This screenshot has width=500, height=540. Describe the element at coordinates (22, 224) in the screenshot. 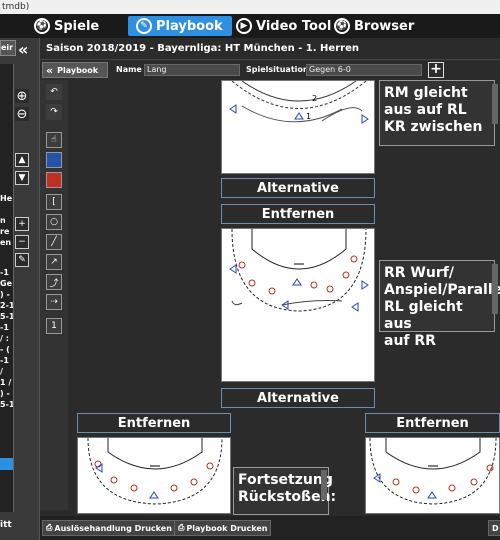

I see `add-item-button: +` at that location.